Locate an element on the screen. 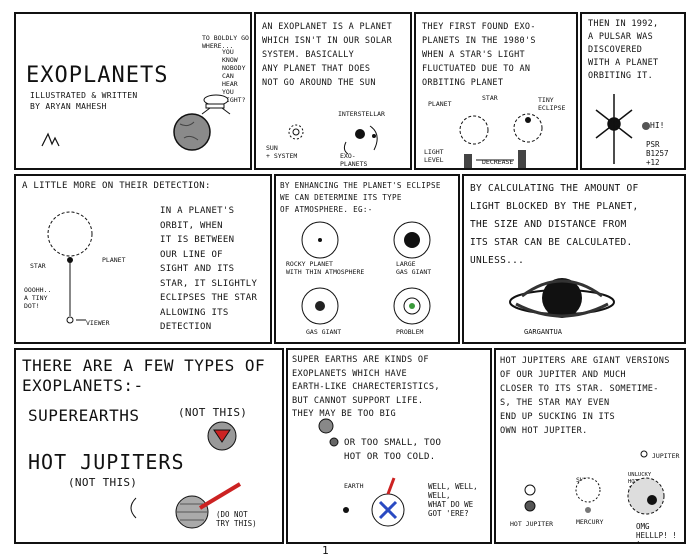 This screenshot has height=558, width=700. pulsar-planet-icon is located at coordinates (646, 126).